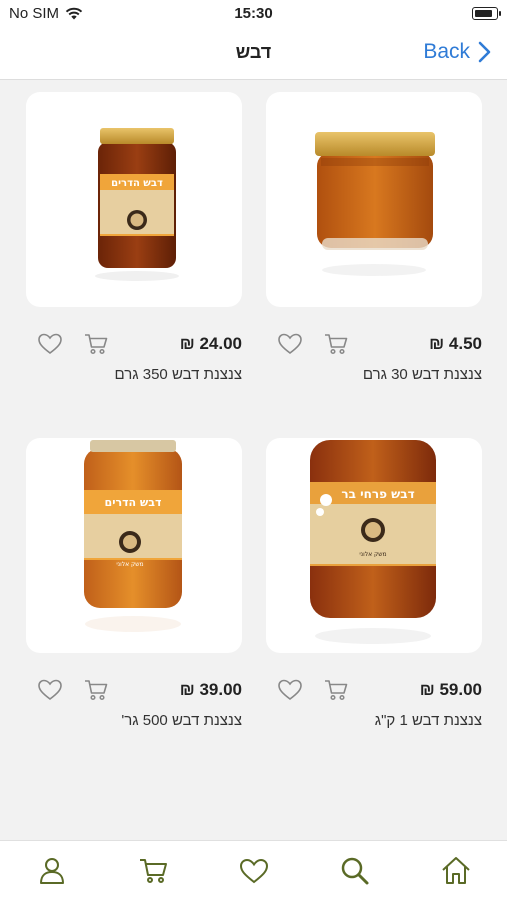 This screenshot has height=900, width=507. I want to click on honey-jar-small-image, so click(375, 204).